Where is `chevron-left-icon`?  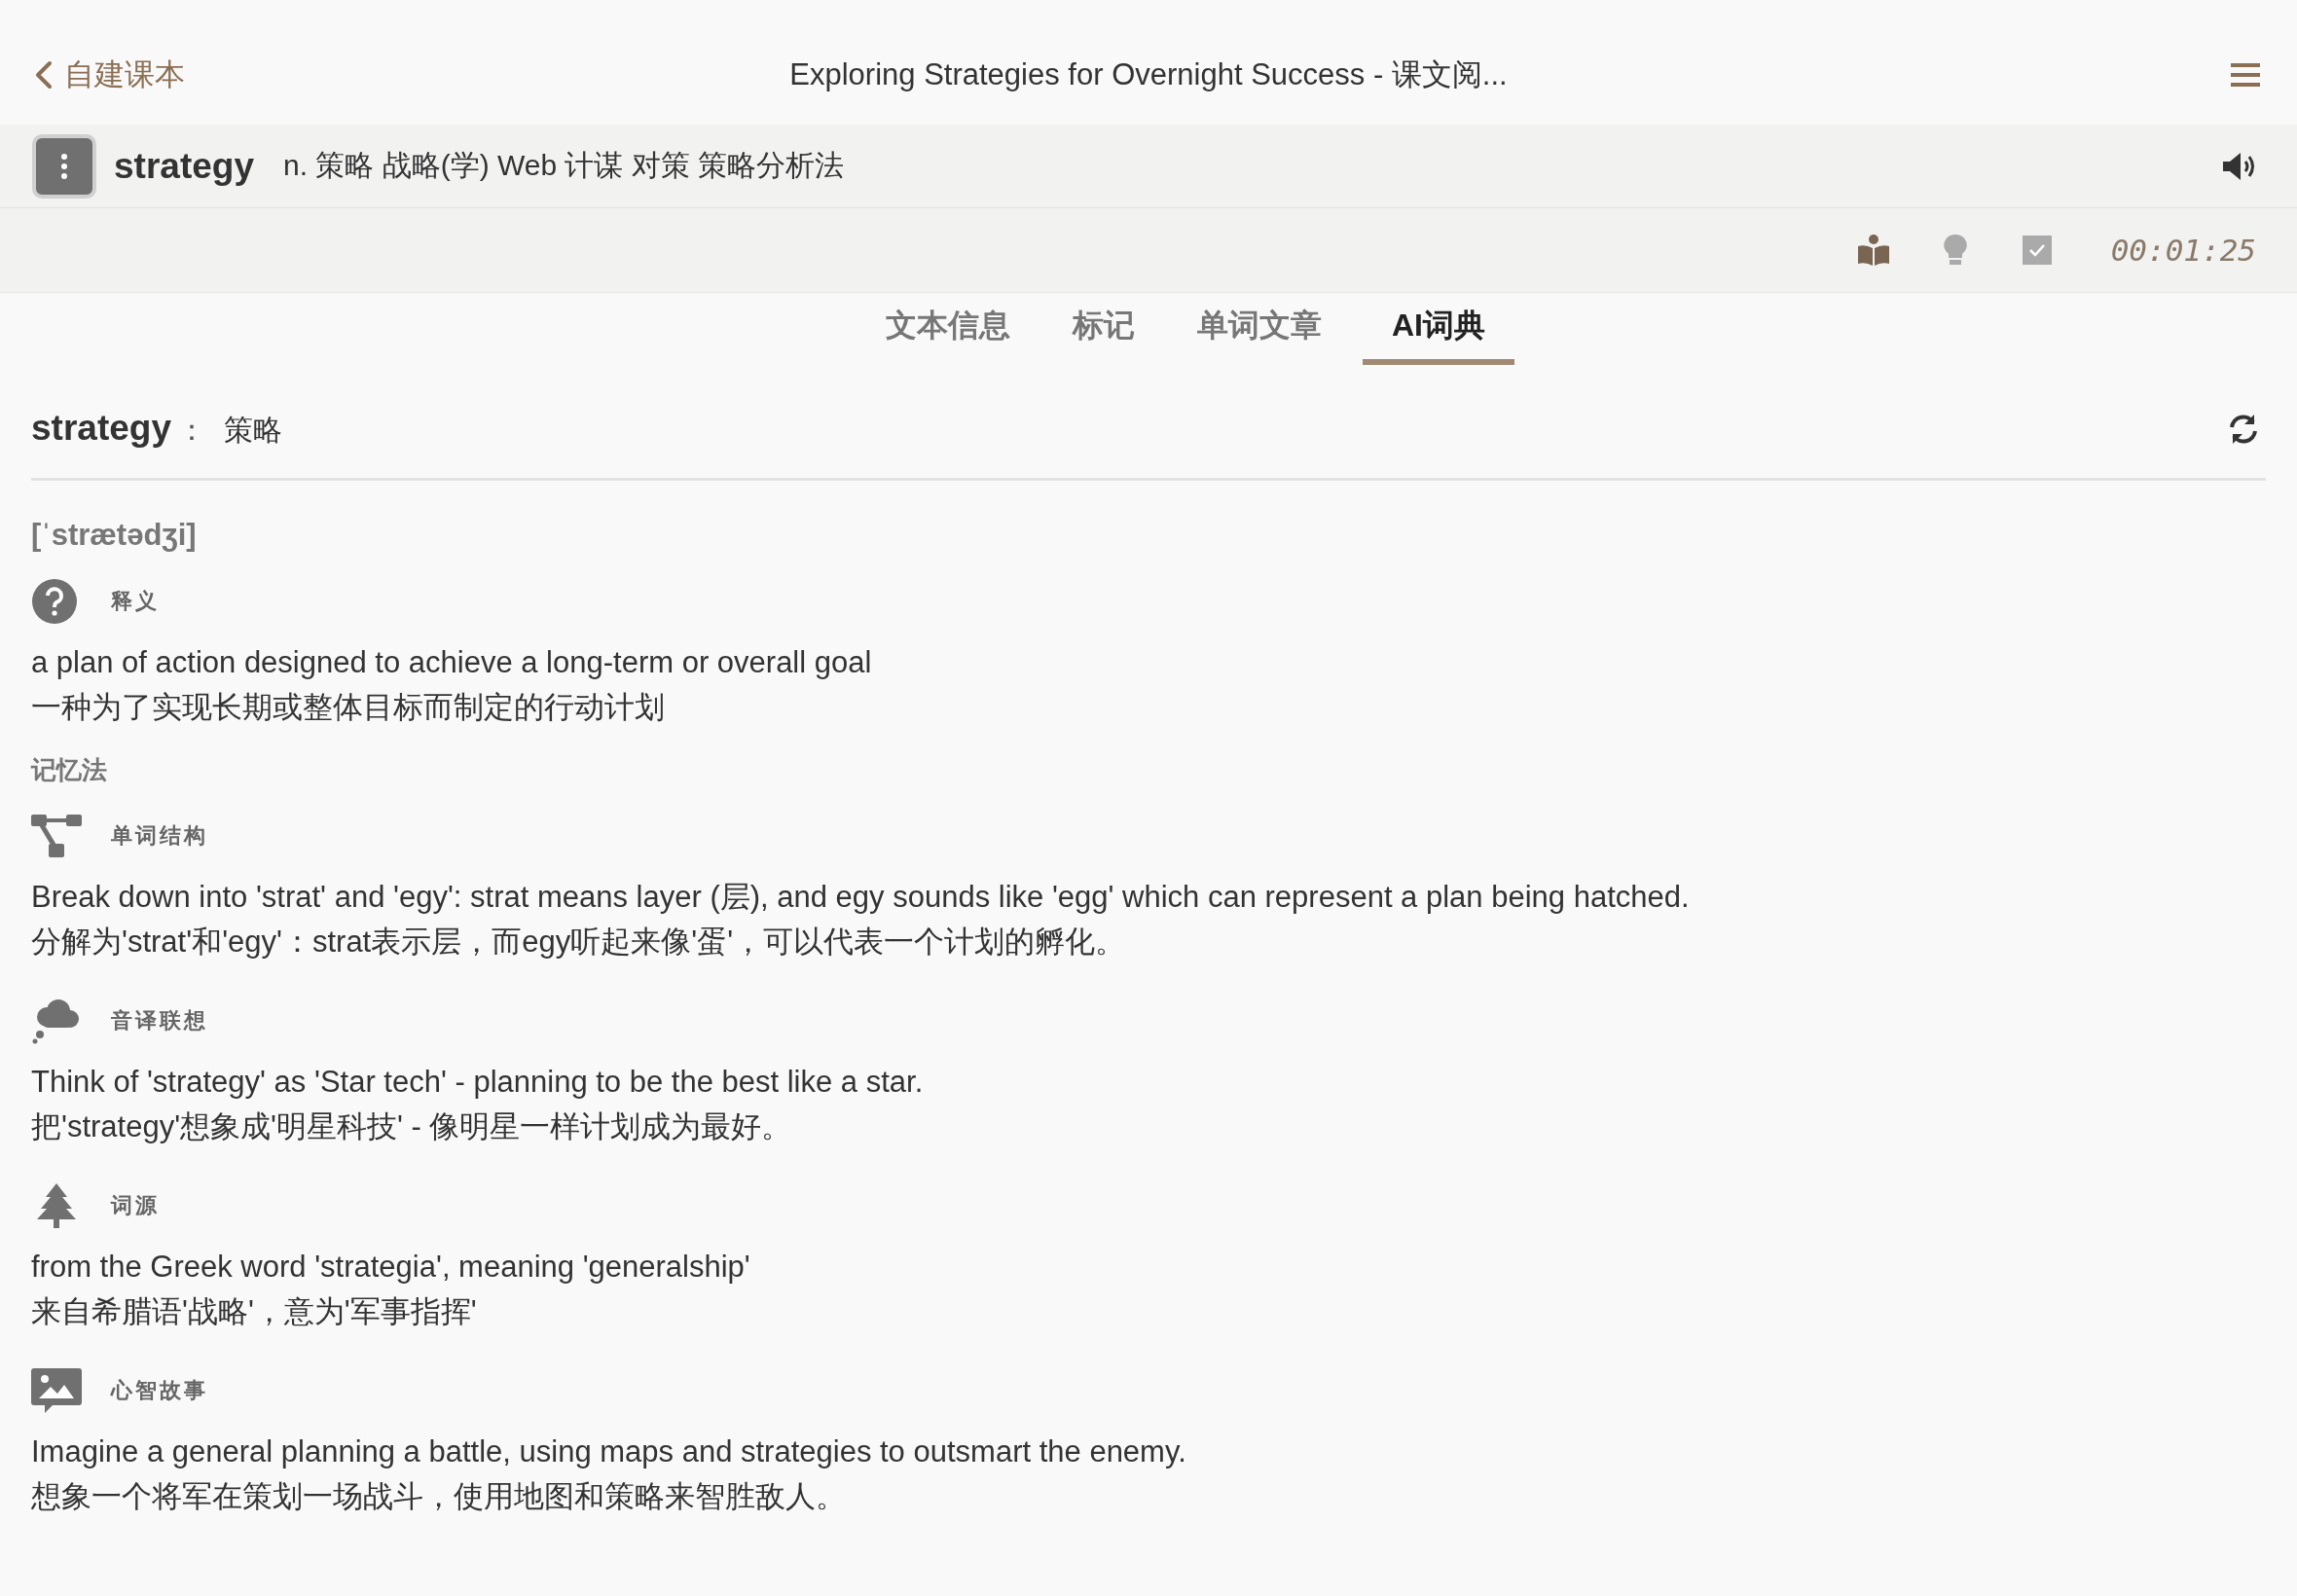
chevron-left-icon is located at coordinates (44, 75).